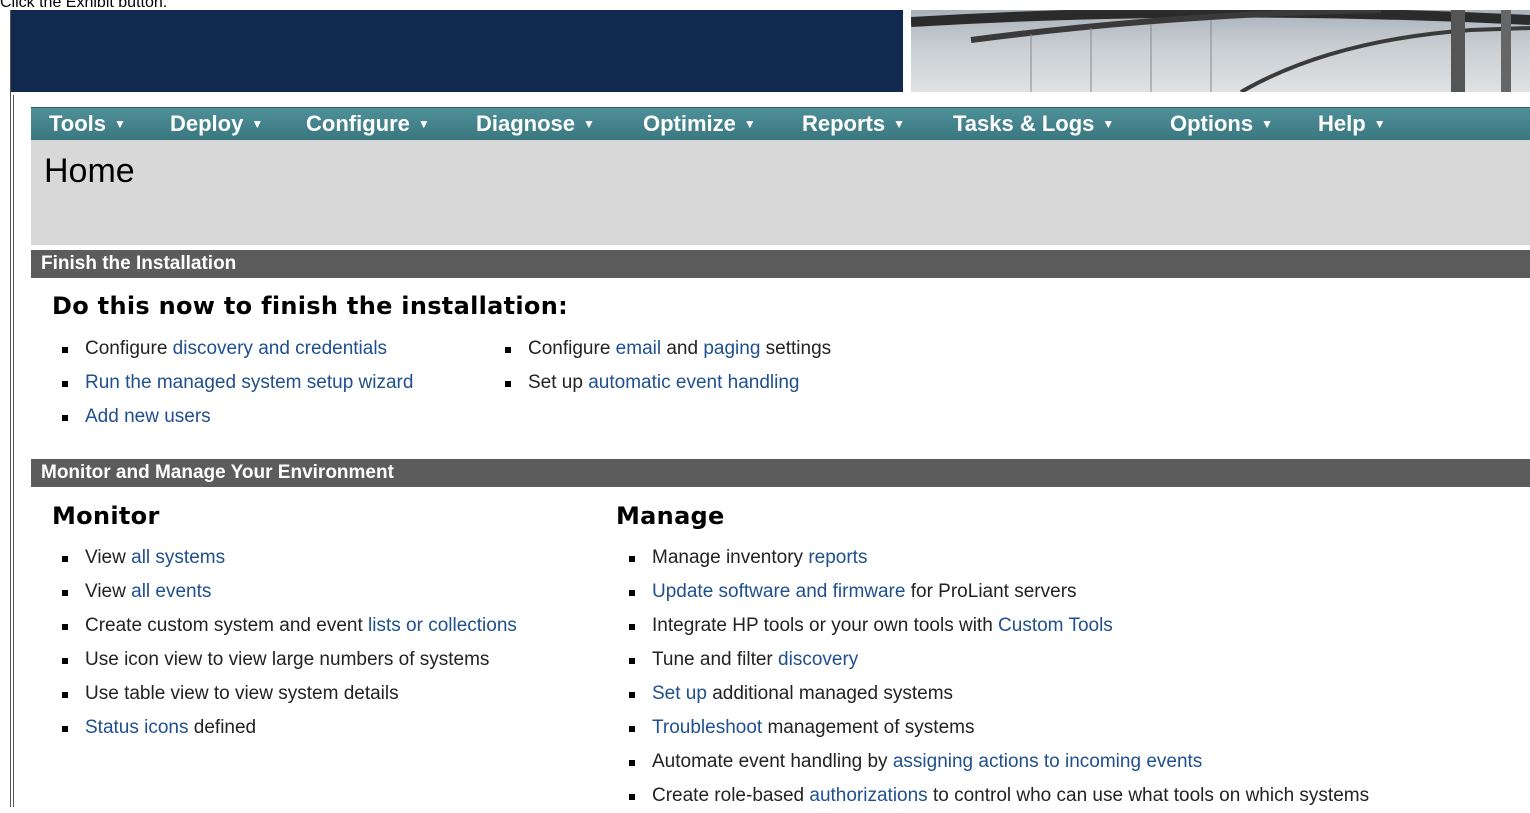  What do you see at coordinates (1055, 625) in the screenshot?
I see `link-custom-tools: Custom Tools` at bounding box center [1055, 625].